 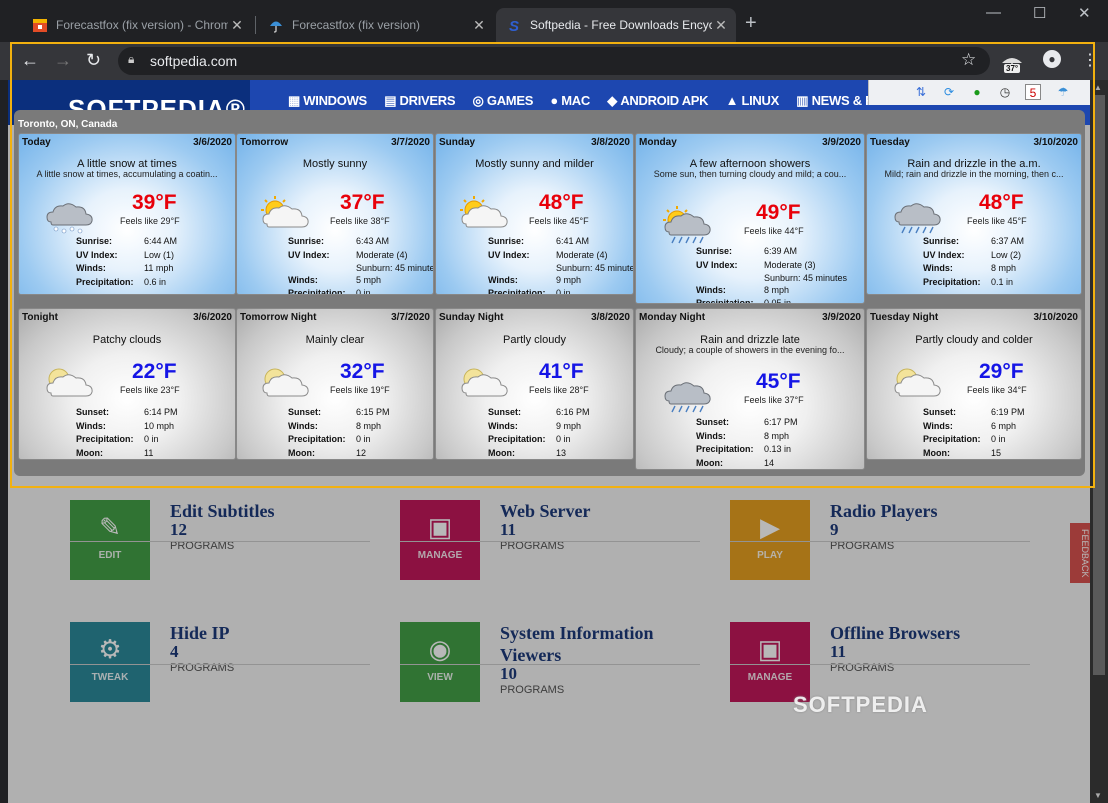 What do you see at coordinates (514, 26) in the screenshot?
I see `softpedia-icon: S` at bounding box center [514, 26].